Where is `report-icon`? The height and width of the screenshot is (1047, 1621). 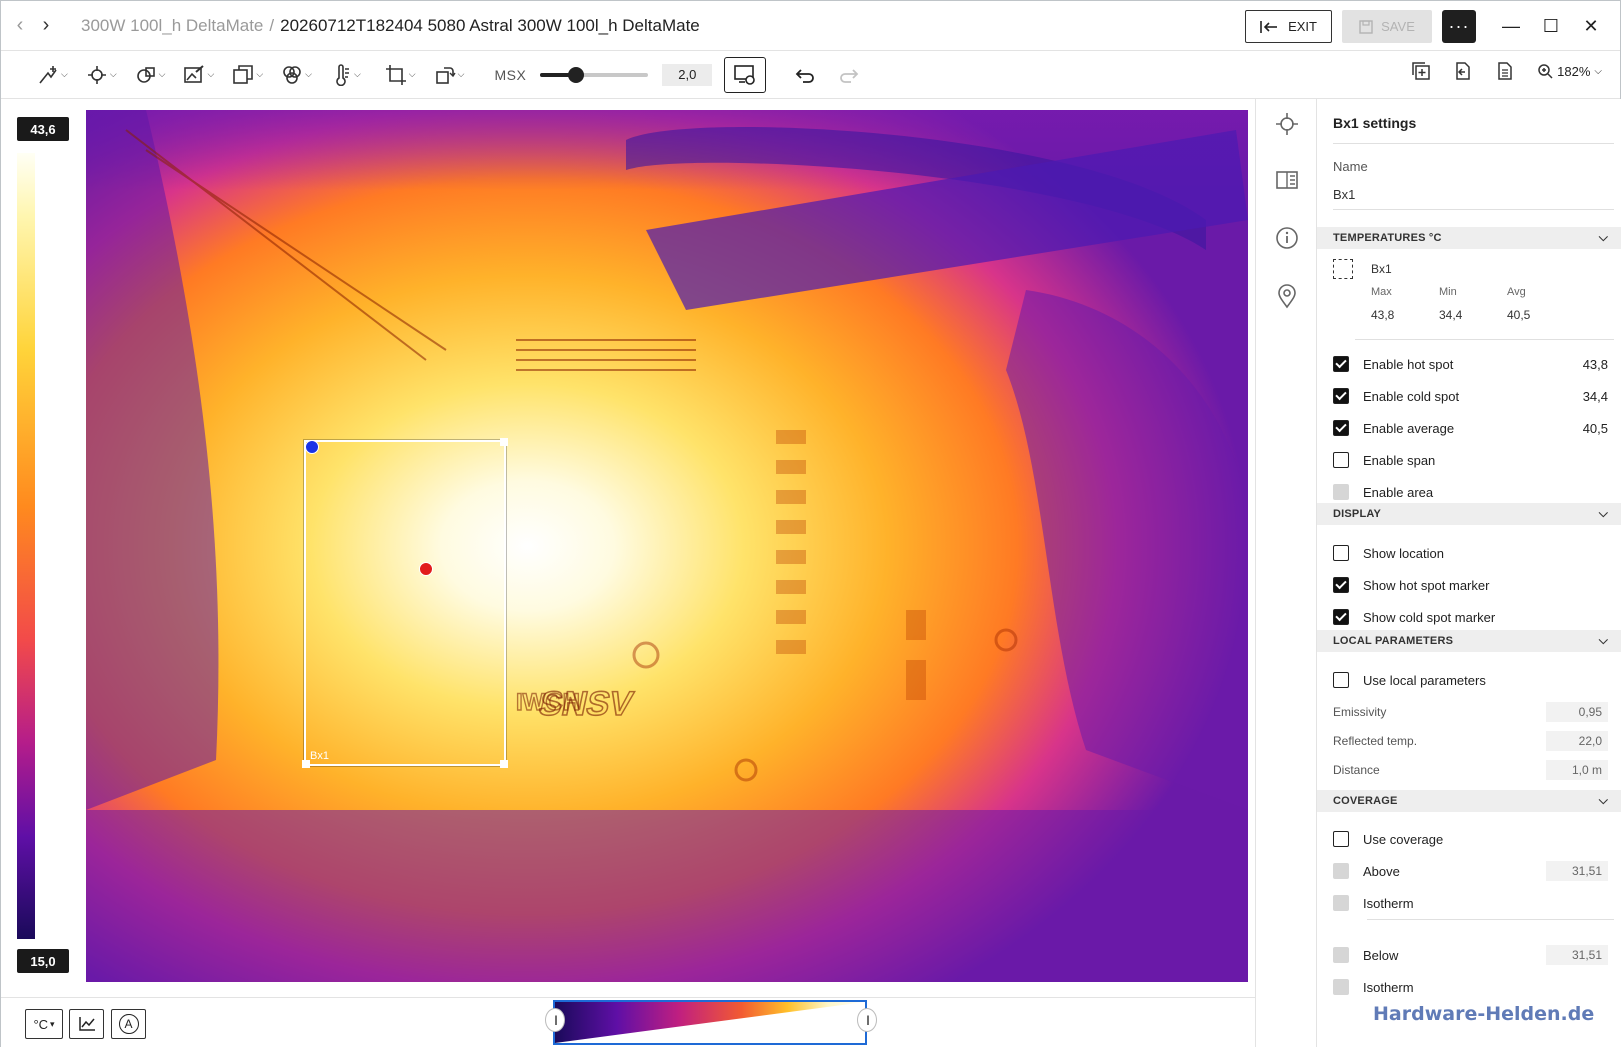 report-icon is located at coordinates (1505, 71).